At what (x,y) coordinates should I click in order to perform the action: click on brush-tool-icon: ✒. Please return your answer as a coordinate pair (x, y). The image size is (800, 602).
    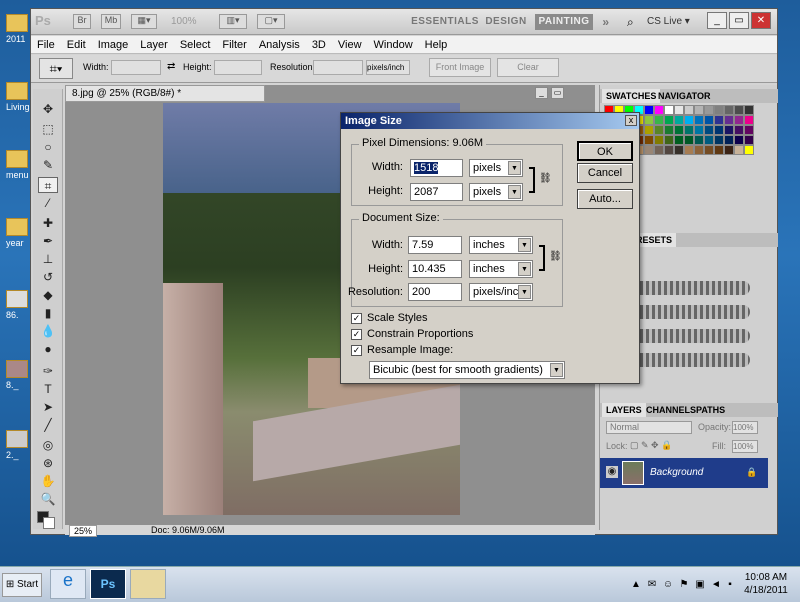
    Looking at the image, I should click on (48, 241).